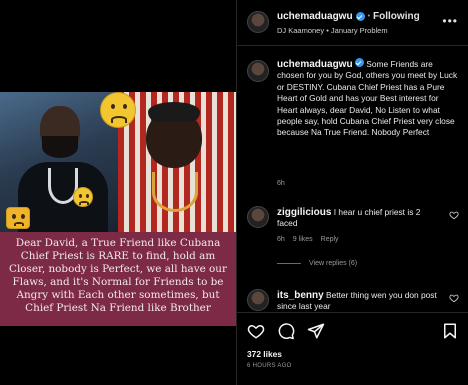 The height and width of the screenshot is (385, 468). What do you see at coordinates (304, 212) in the screenshot?
I see `comment-username: ziggilicious` at bounding box center [304, 212].